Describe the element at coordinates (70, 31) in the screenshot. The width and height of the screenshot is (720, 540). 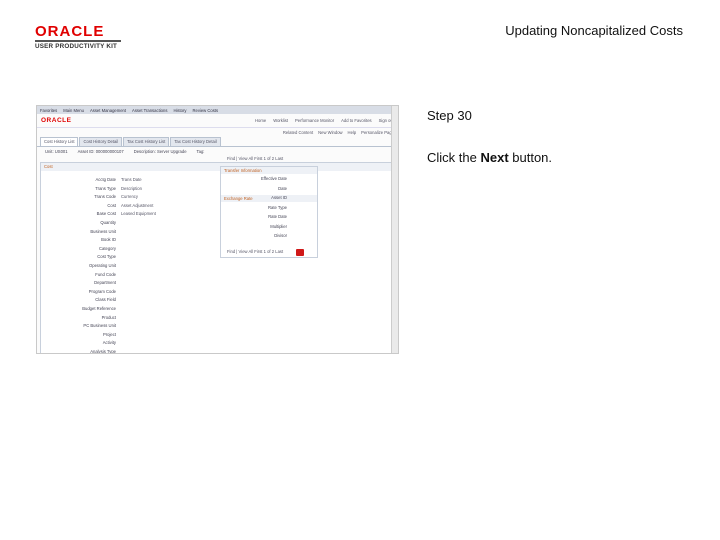
I see `logo-brand: ORACLE` at that location.